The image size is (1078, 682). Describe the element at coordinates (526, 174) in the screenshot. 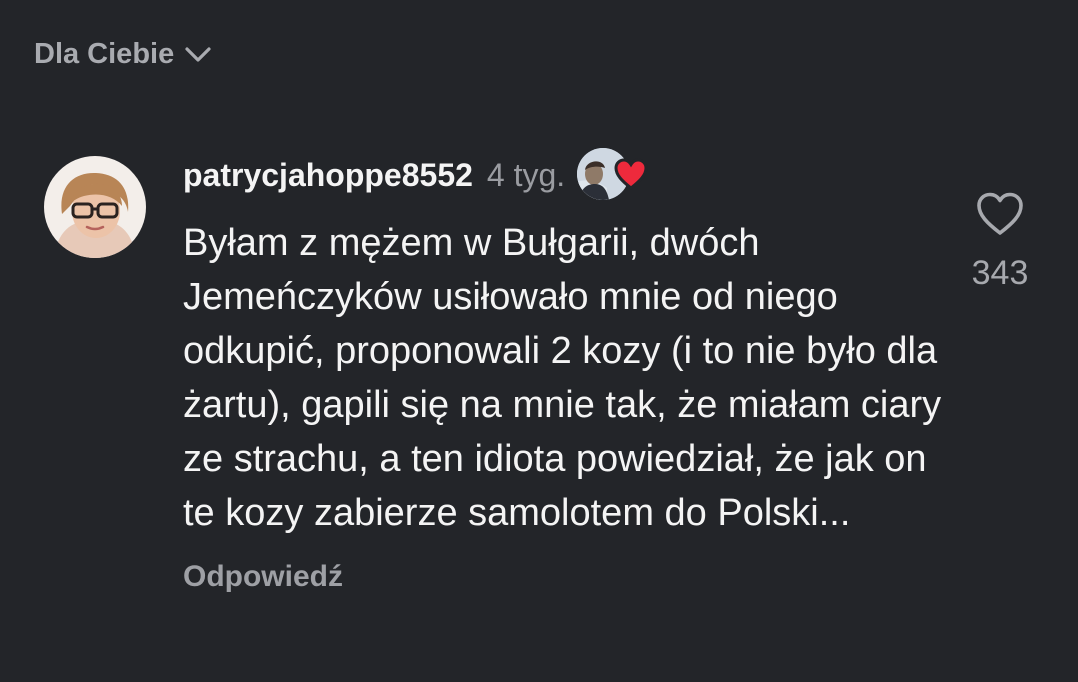

I see `comment-time: 4 tyg.` at that location.